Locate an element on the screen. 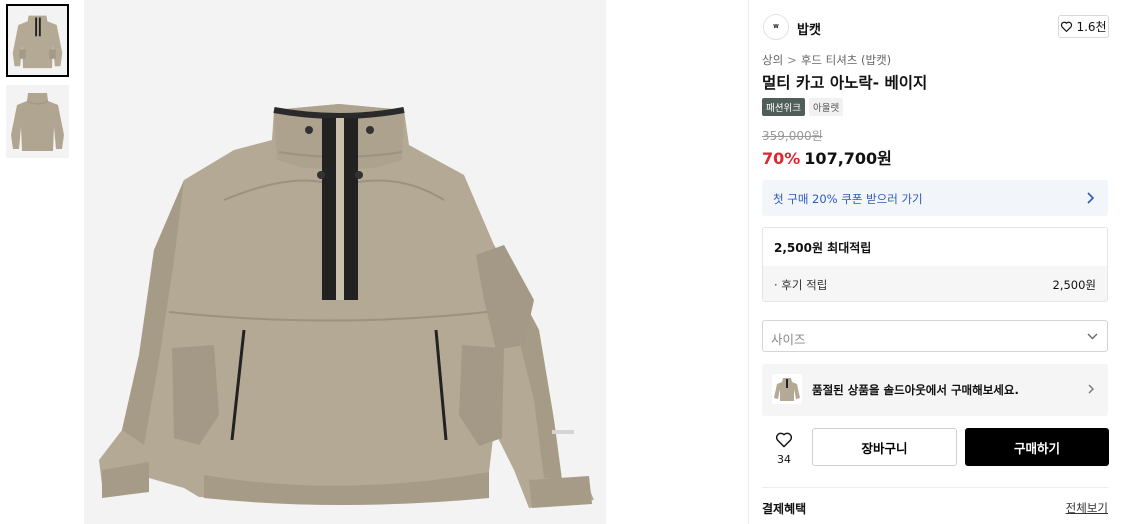 The width and height of the screenshot is (1125, 524). breadcrumb: 상의 > 후드 티셔츠 (밥캣) is located at coordinates (826, 60).